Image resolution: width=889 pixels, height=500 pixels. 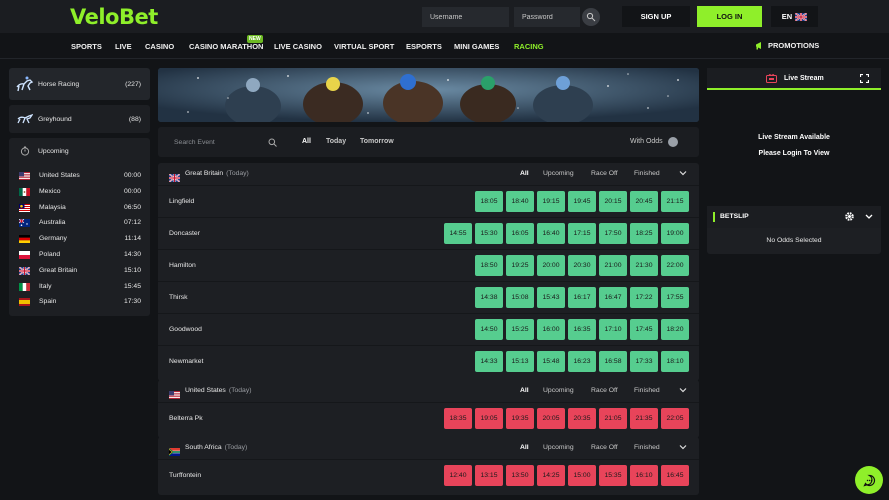 I want to click on race-time-button: 18:50, so click(x=489, y=265).